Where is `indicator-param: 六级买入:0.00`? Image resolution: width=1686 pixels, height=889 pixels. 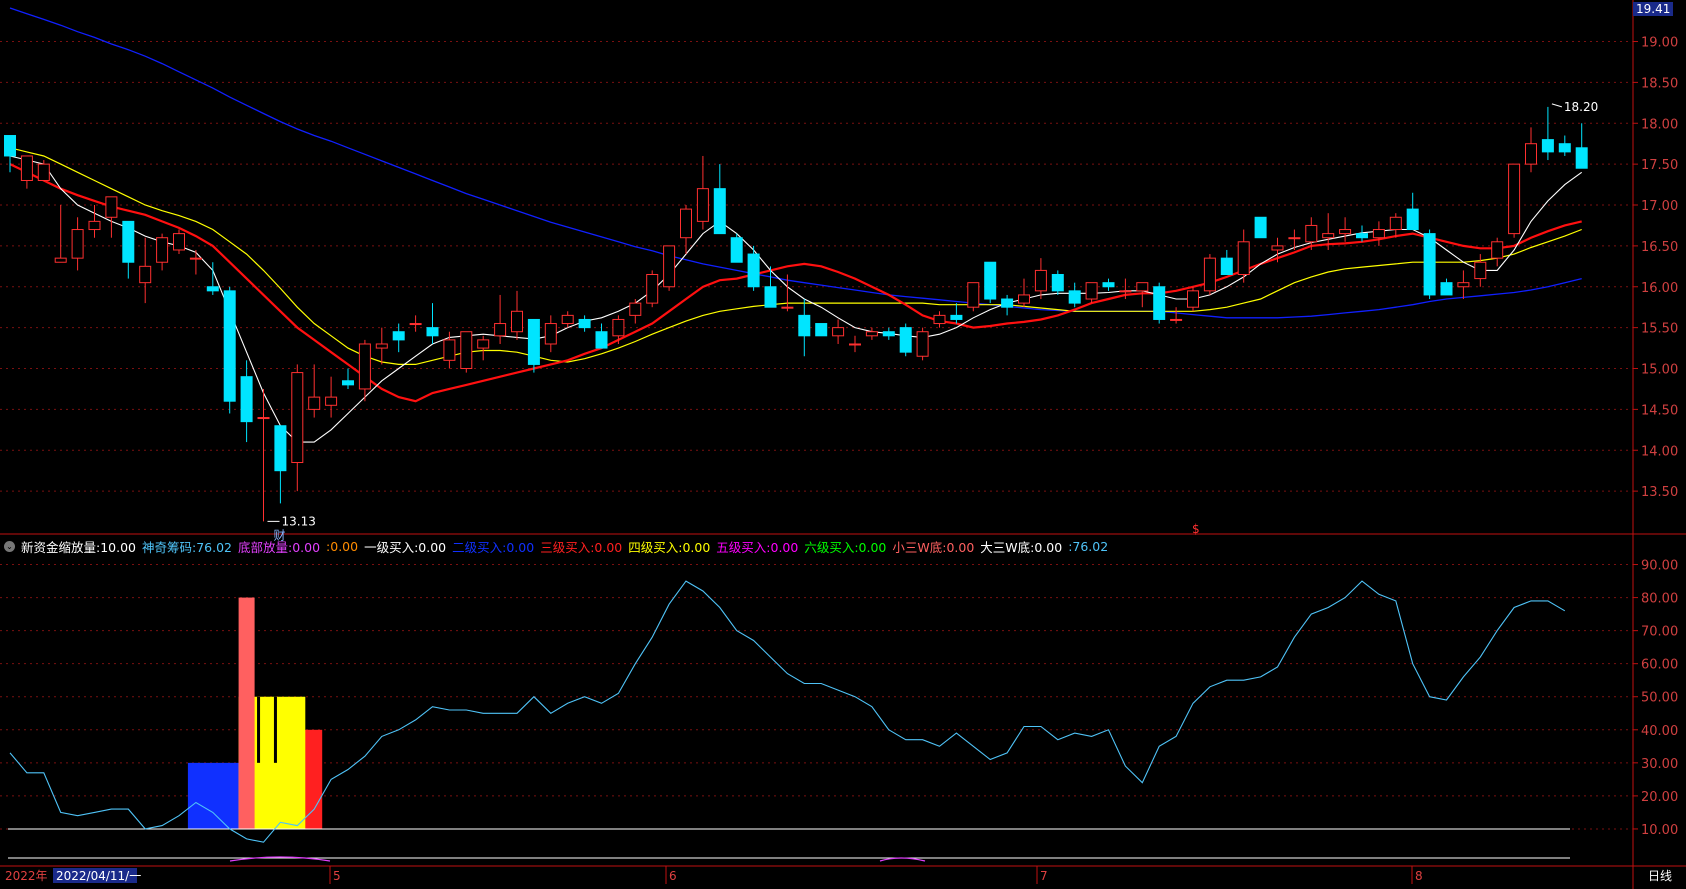 indicator-param: 六级买入:0.00 is located at coordinates (845, 547).